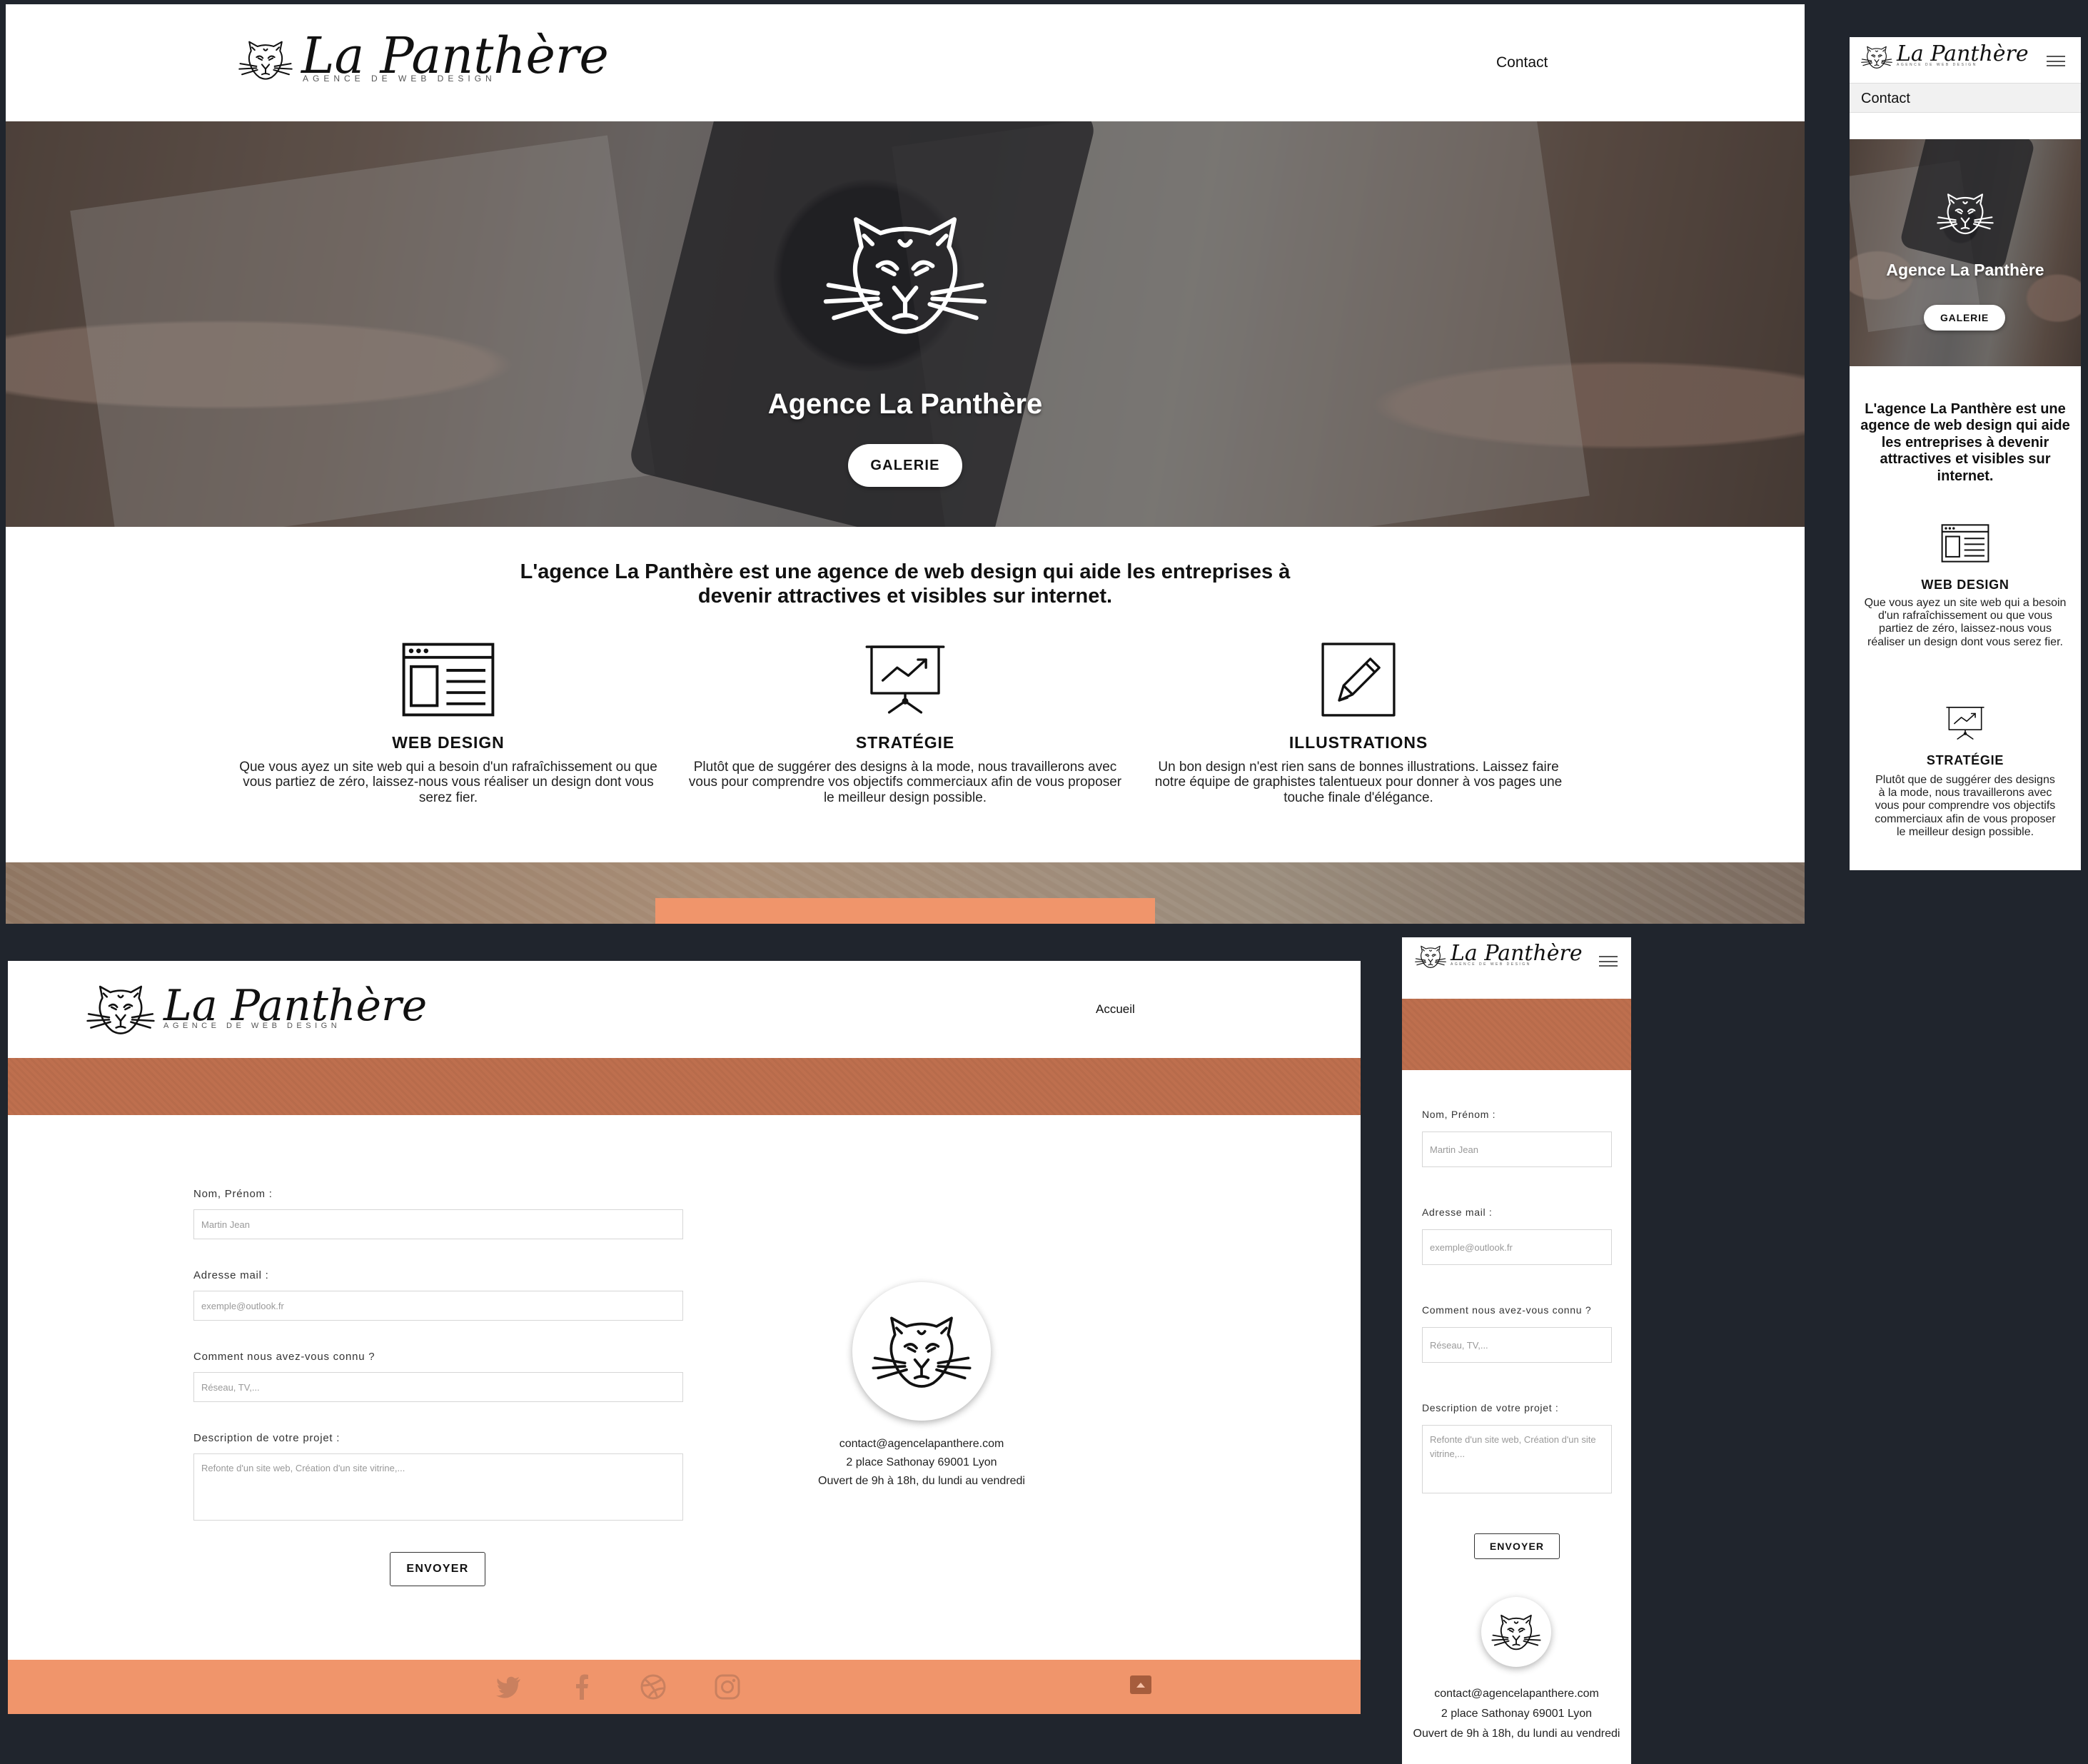  What do you see at coordinates (905, 911) in the screenshot?
I see `gallery-card` at bounding box center [905, 911].